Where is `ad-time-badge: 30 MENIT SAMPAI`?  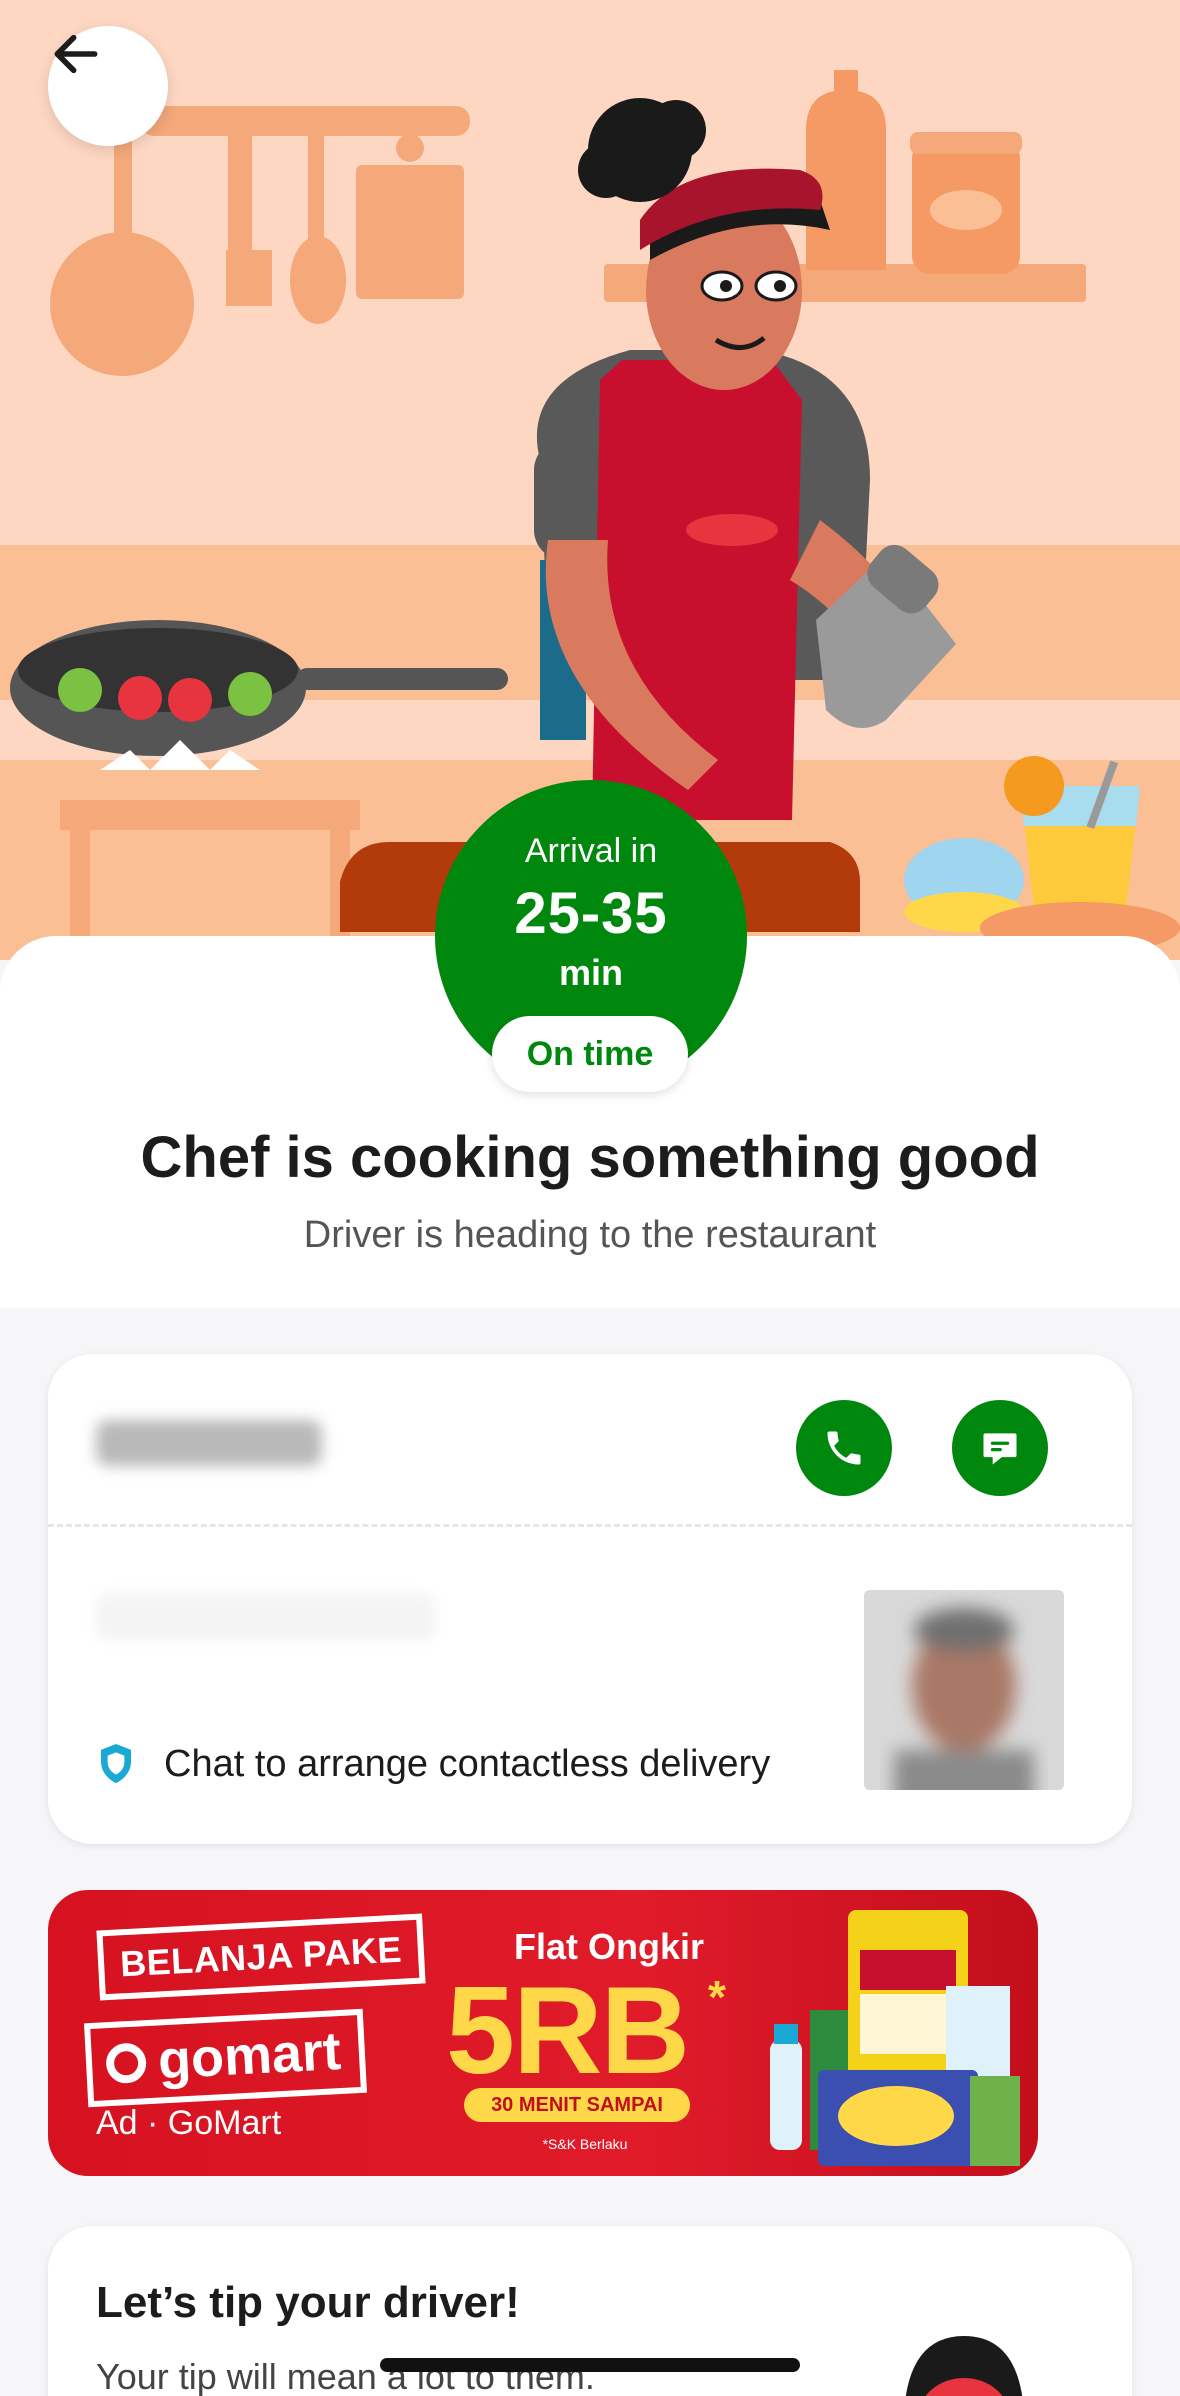 ad-time-badge: 30 MENIT SAMPAI is located at coordinates (577, 2105).